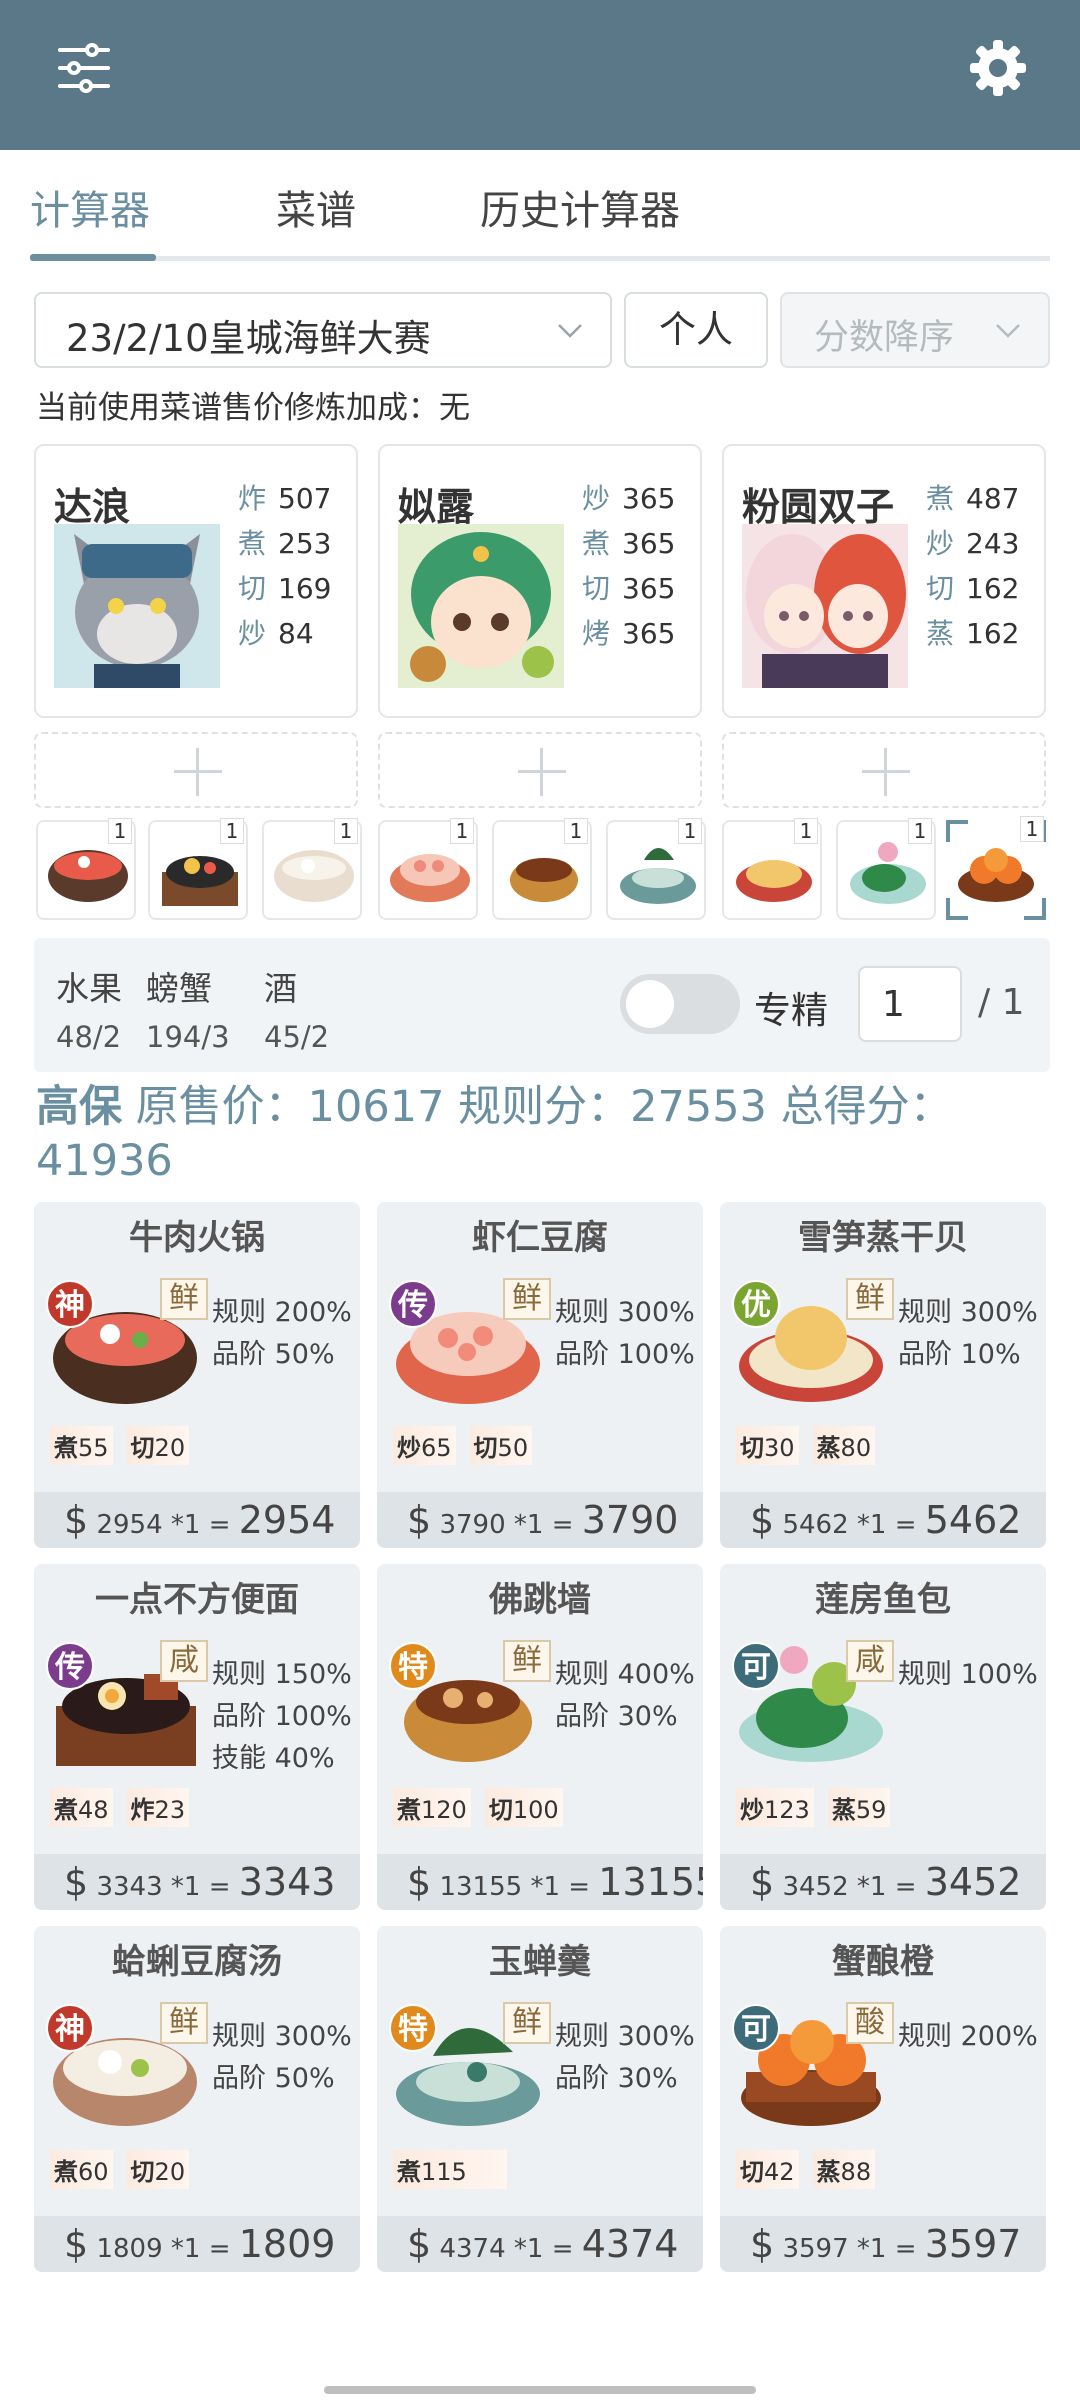 The width and height of the screenshot is (1080, 2400). Describe the element at coordinates (812, 1445) in the screenshot. I see `dish-requirements: 切30 蒸80` at that location.